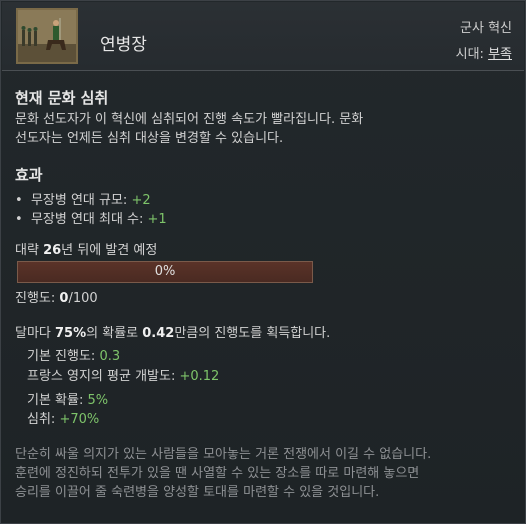 This screenshot has width=526, height=524. I want to click on fascination-label: 심취:, so click(43, 419).